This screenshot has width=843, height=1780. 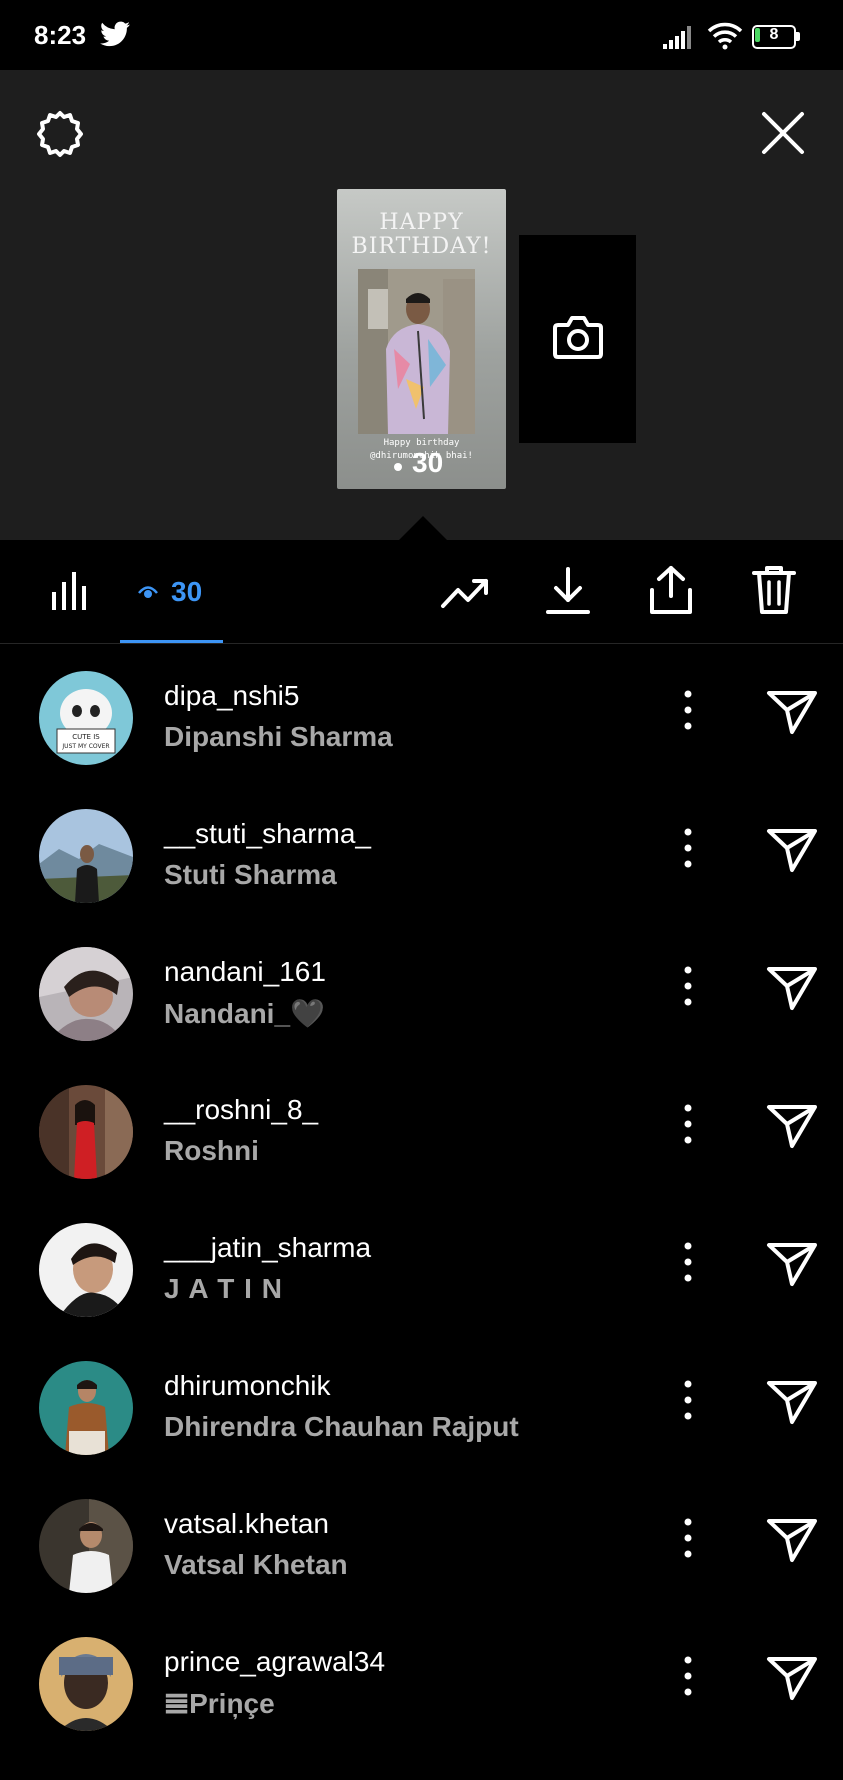 I want to click on viewer-row: prince_agrawal34 𝌆Priņçe, so click(x=421, y=1679).